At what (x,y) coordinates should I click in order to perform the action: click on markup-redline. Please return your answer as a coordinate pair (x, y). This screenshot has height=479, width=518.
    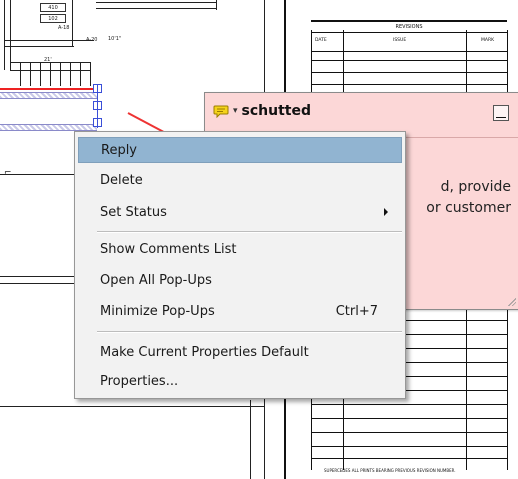
    Looking at the image, I should click on (48, 89).